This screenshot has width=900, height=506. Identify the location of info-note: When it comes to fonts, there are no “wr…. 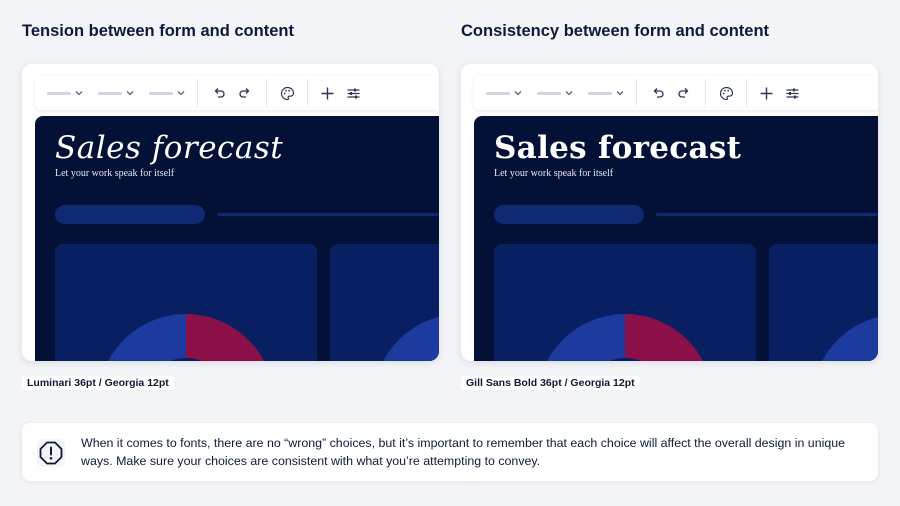
(450, 452).